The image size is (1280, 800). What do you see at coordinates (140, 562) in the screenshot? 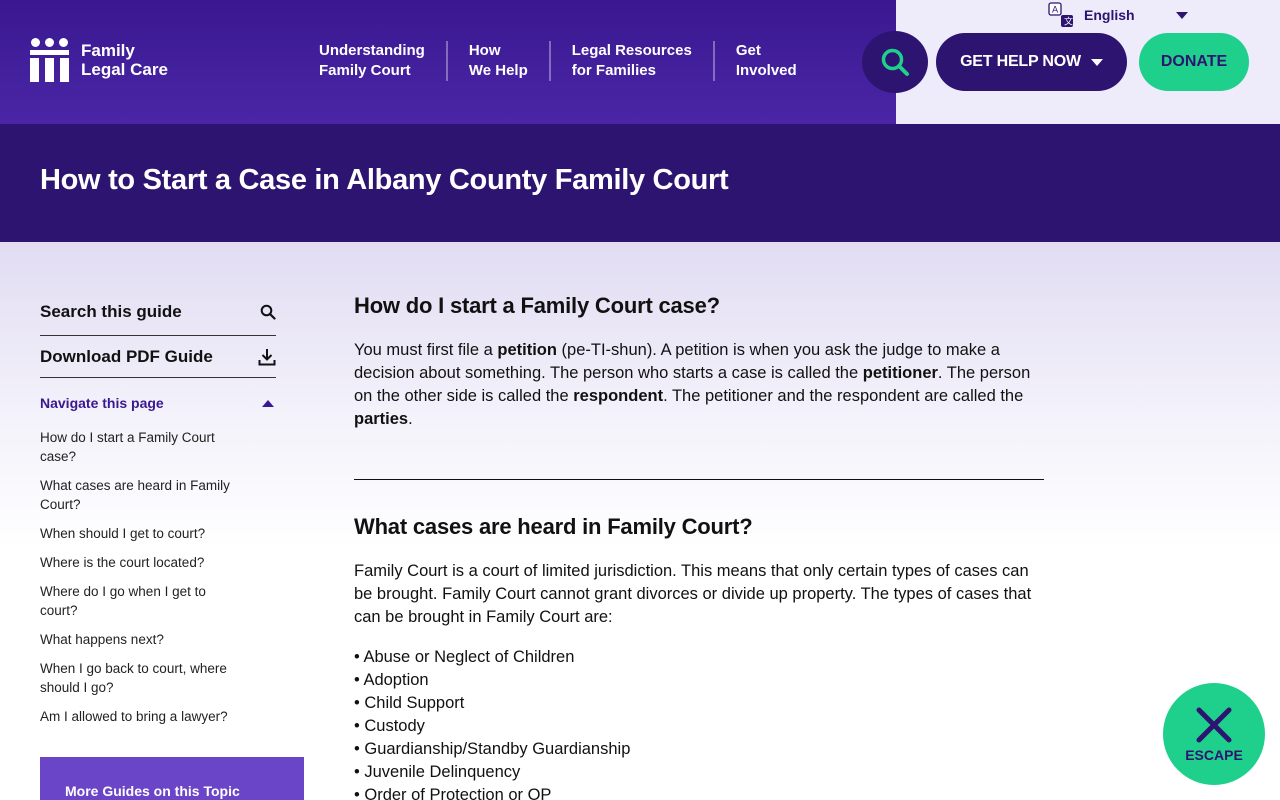
I see `toc-link: Where is the court located?` at bounding box center [140, 562].